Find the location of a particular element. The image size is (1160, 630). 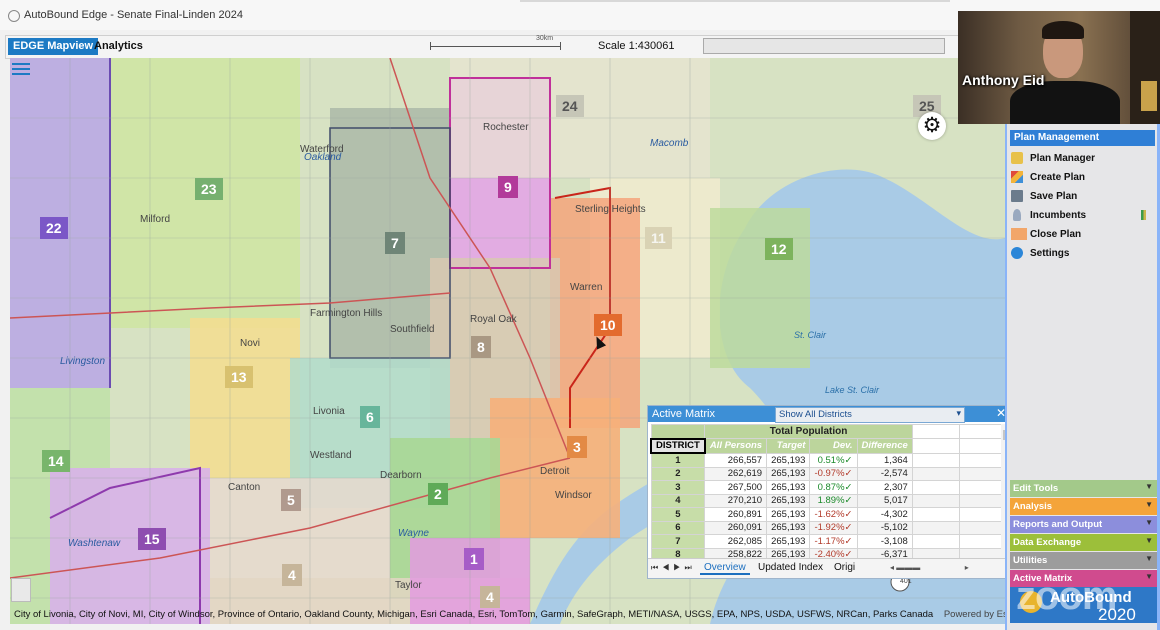

district-label-10: 10 is located at coordinates (608, 325).